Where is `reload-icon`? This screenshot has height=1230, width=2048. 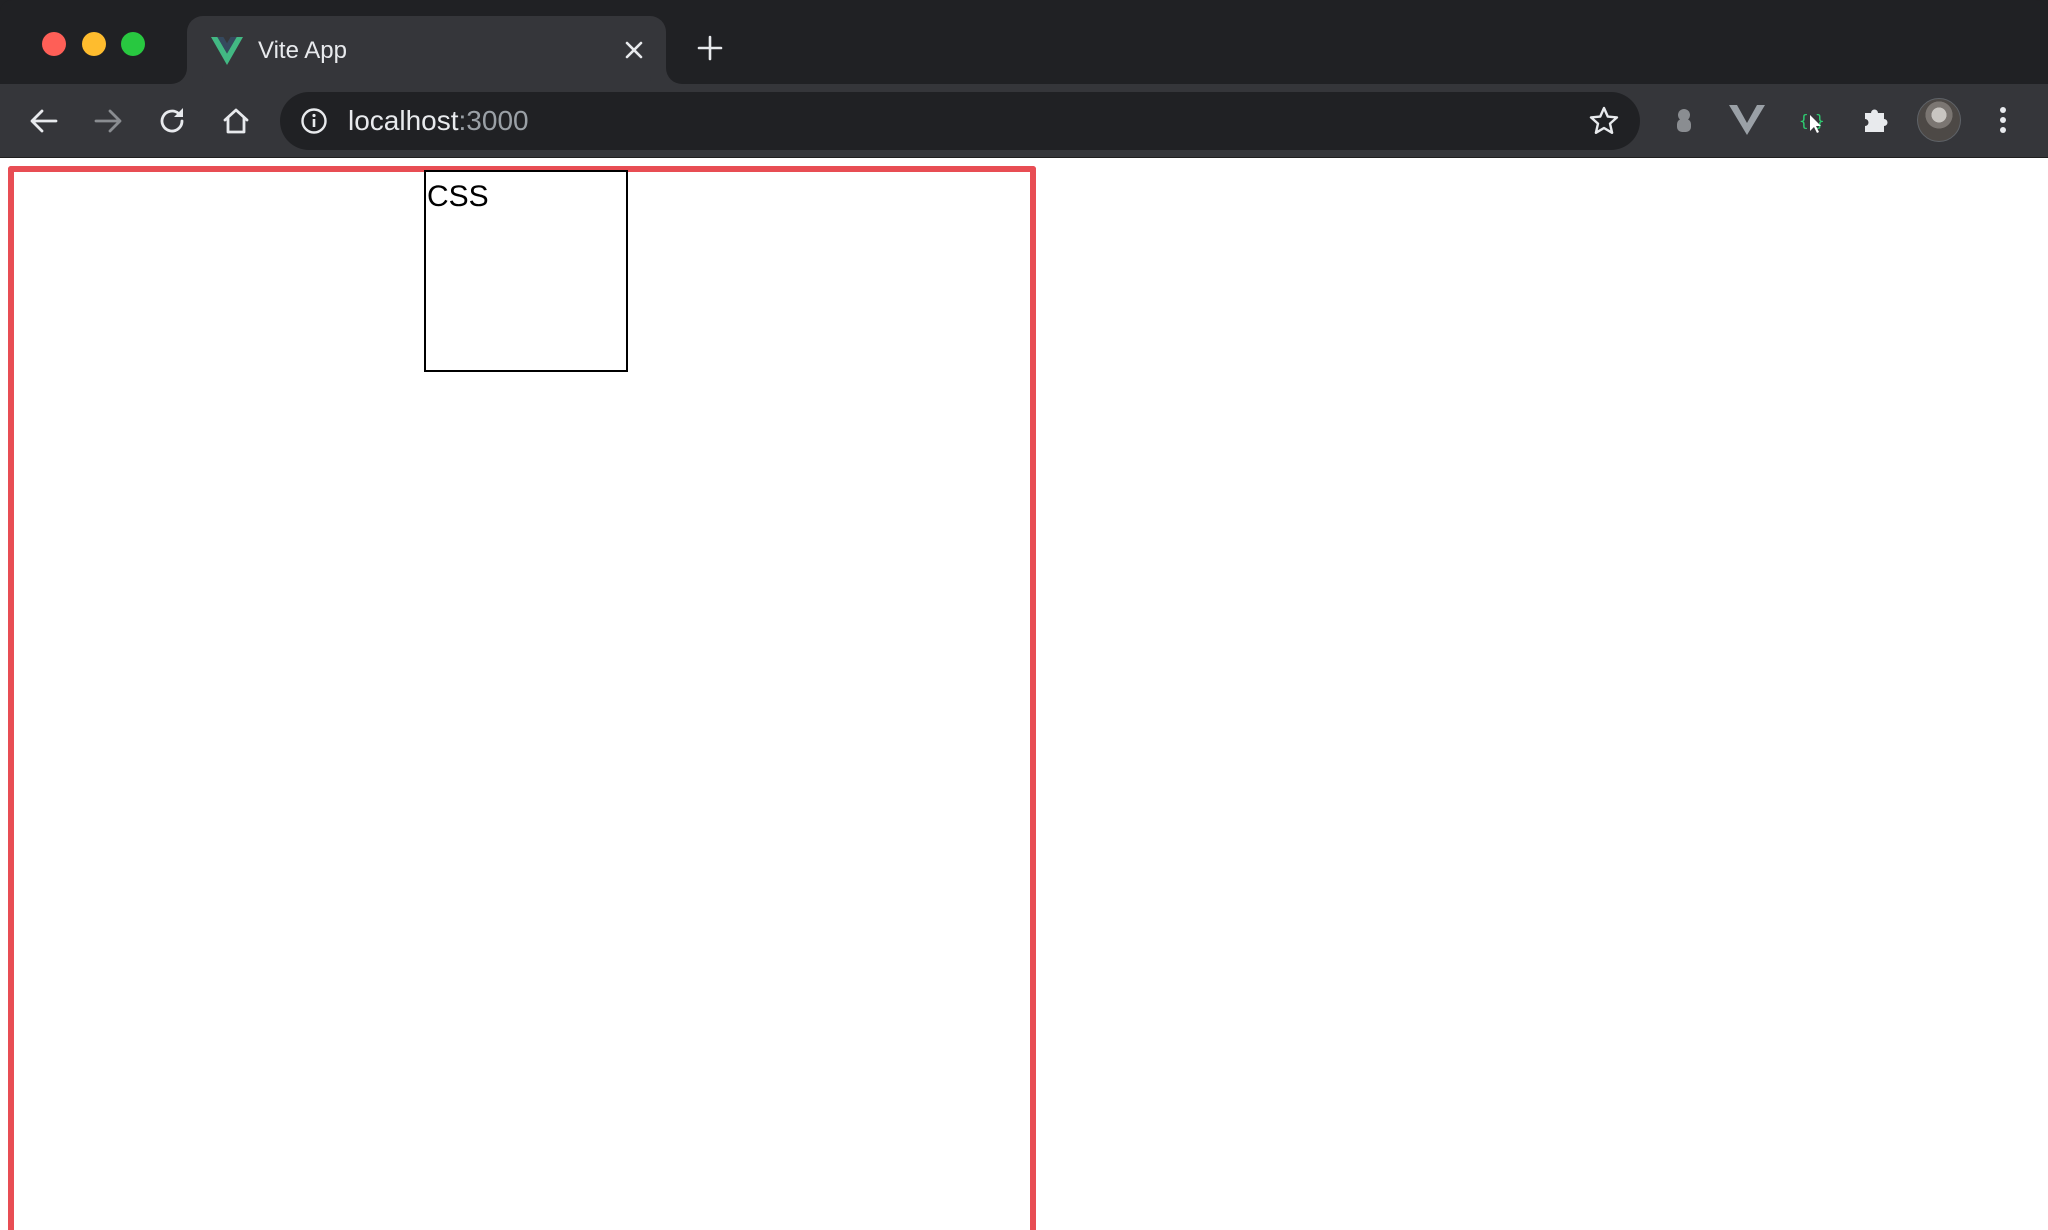 reload-icon is located at coordinates (172, 120).